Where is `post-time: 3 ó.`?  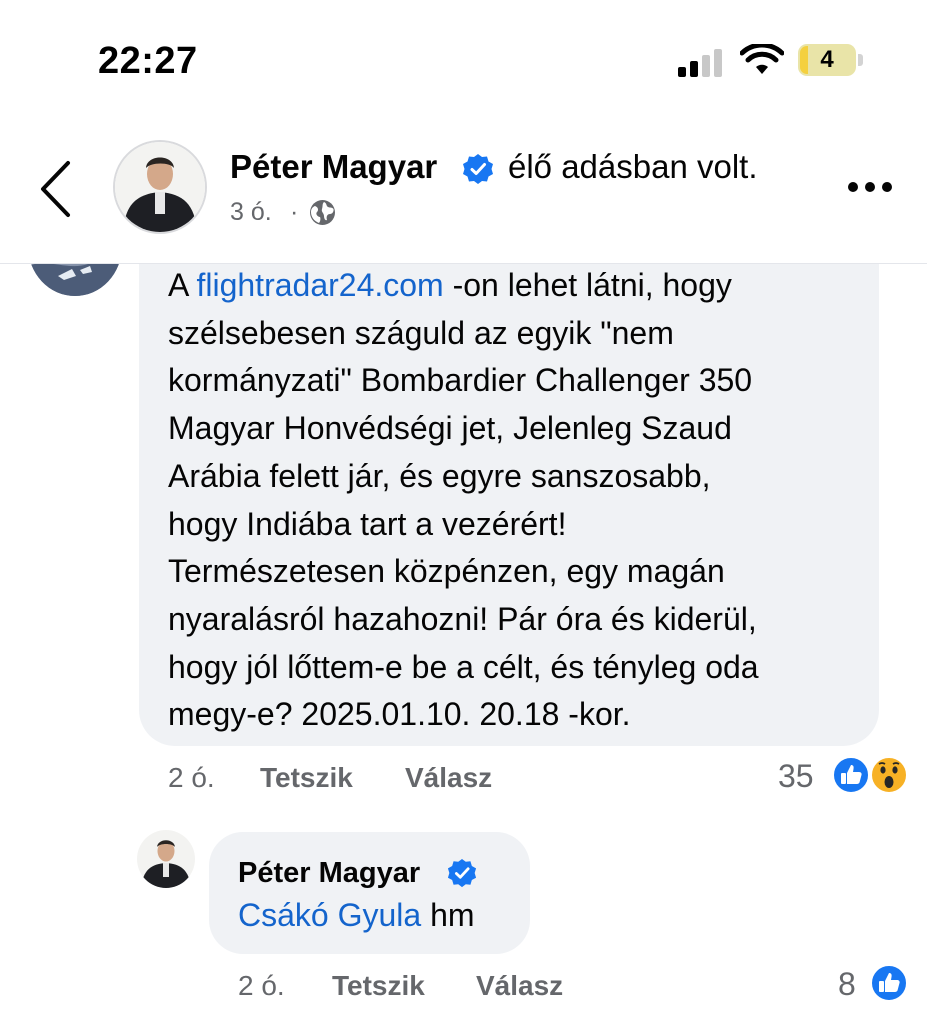 post-time: 3 ó. is located at coordinates (251, 212).